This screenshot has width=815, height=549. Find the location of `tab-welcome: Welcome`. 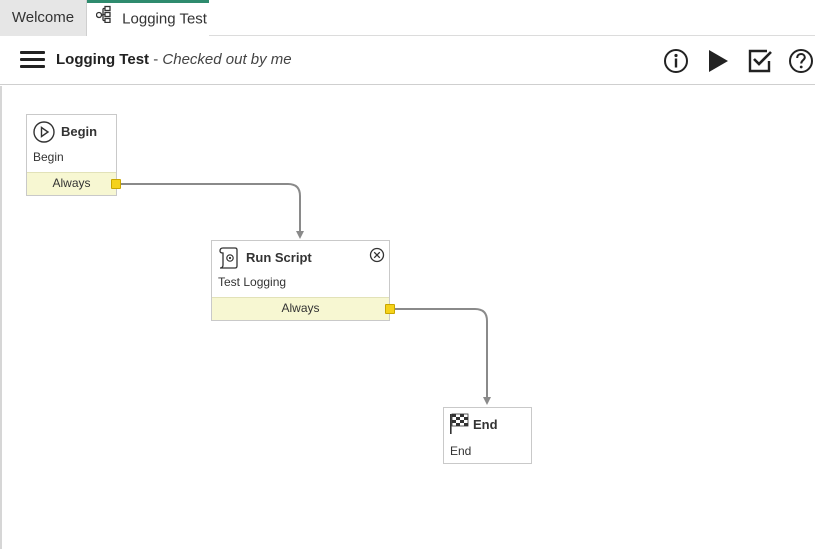

tab-welcome: Welcome is located at coordinates (43, 18).